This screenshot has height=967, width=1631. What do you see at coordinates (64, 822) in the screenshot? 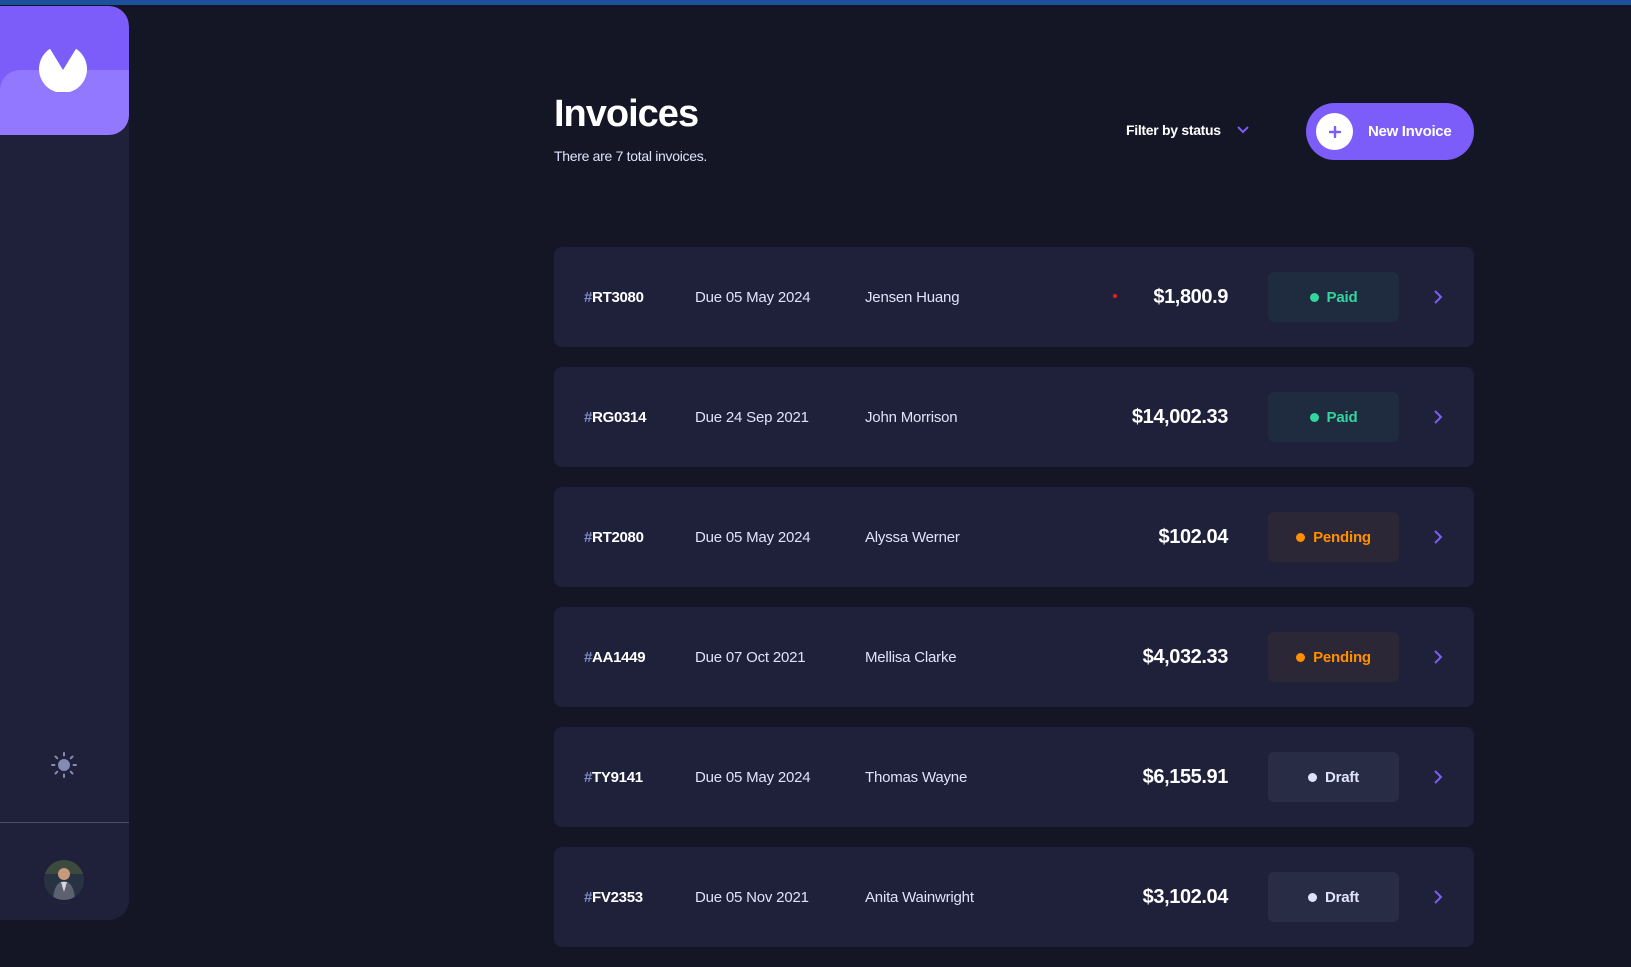
I see `sidebar-divider` at bounding box center [64, 822].